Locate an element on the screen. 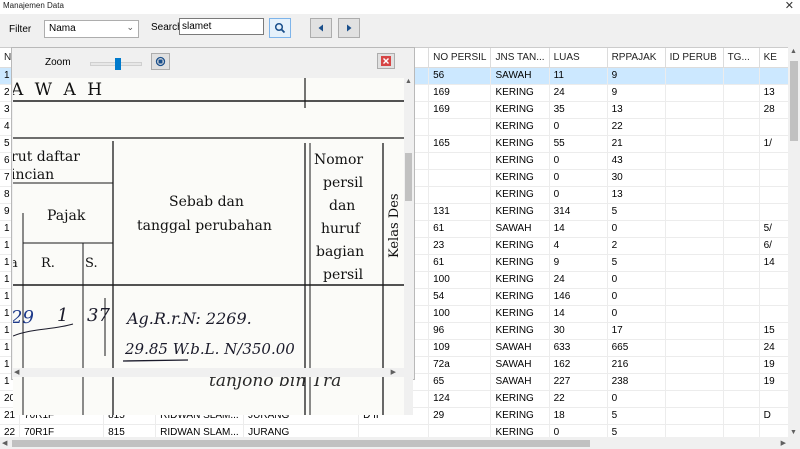  table-cell: 55 is located at coordinates (578, 144).